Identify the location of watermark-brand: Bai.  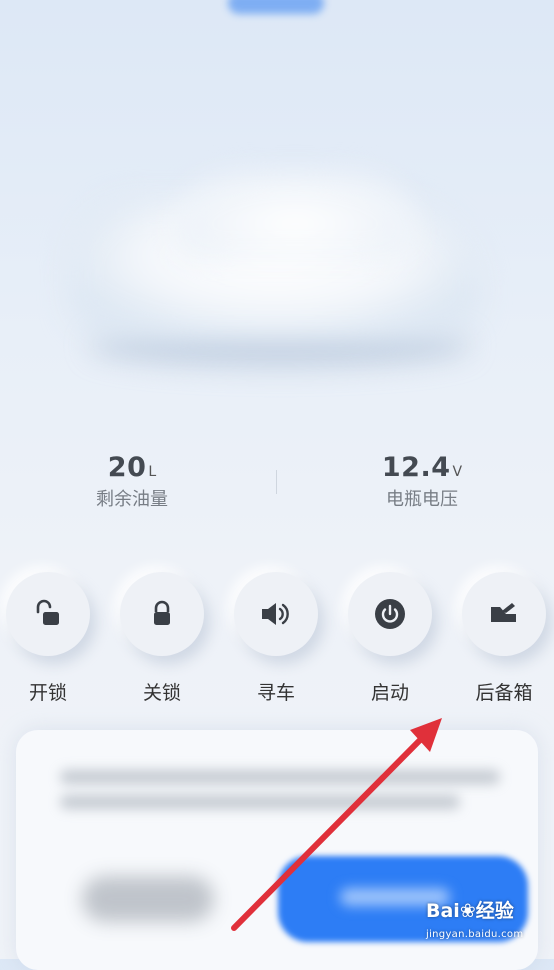
(443, 911).